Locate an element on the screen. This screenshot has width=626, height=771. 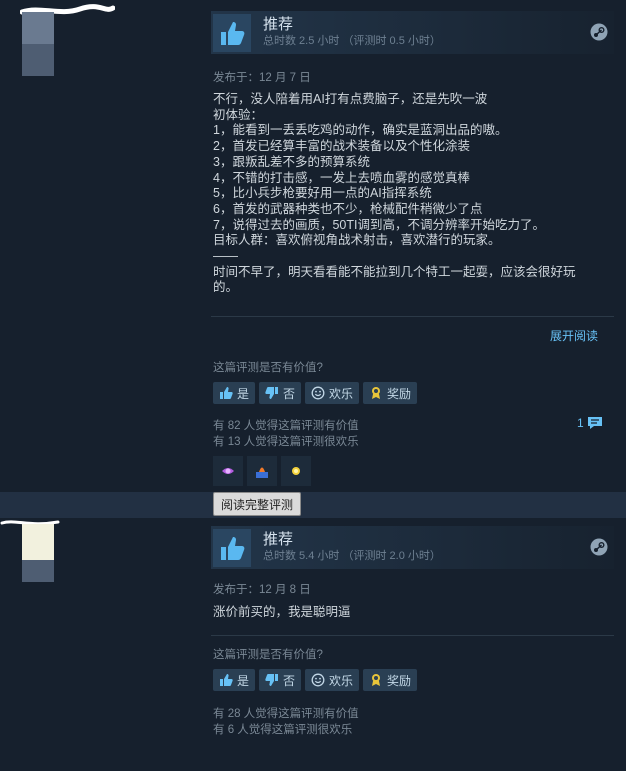
helpful-count: 有 28 人觉得这篇评测有价值 is located at coordinates (286, 714).